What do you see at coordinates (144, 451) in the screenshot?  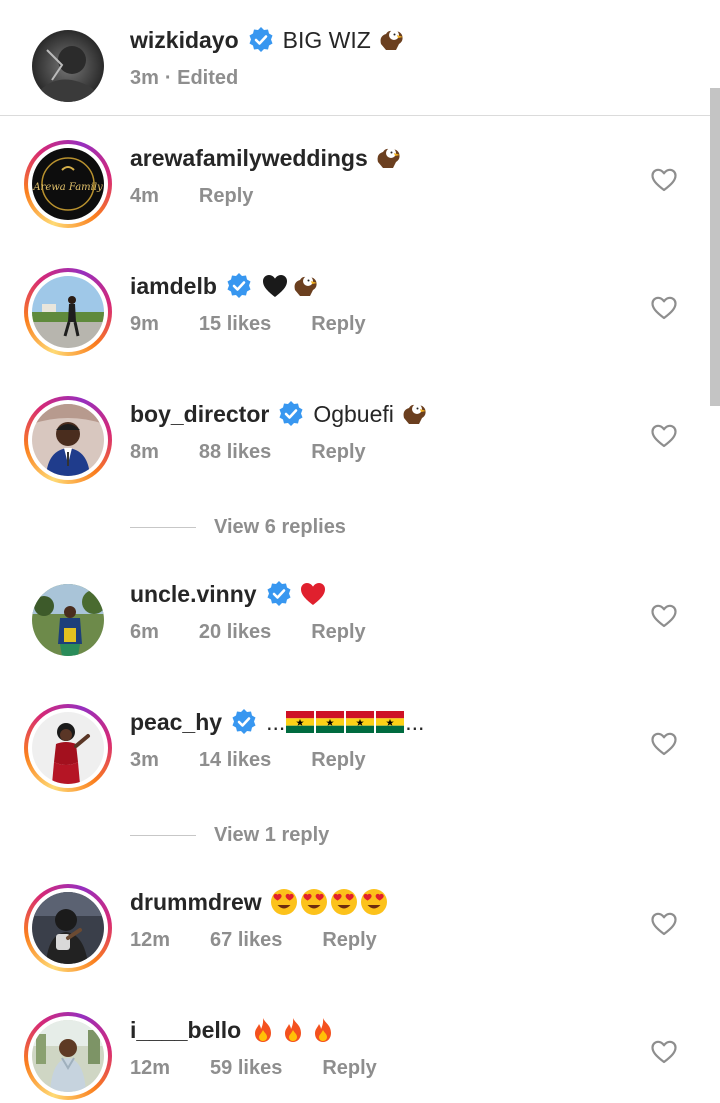 I see `comment-time: 8m` at bounding box center [144, 451].